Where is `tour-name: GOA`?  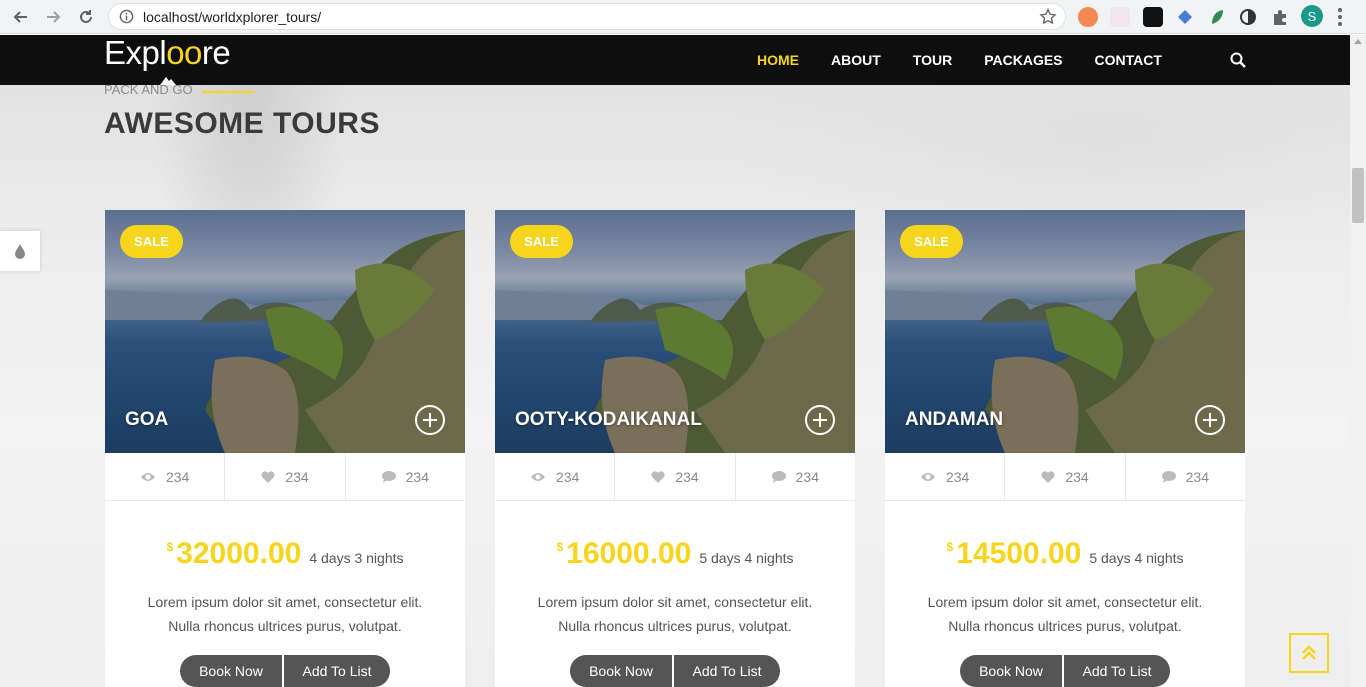 tour-name: GOA is located at coordinates (147, 419).